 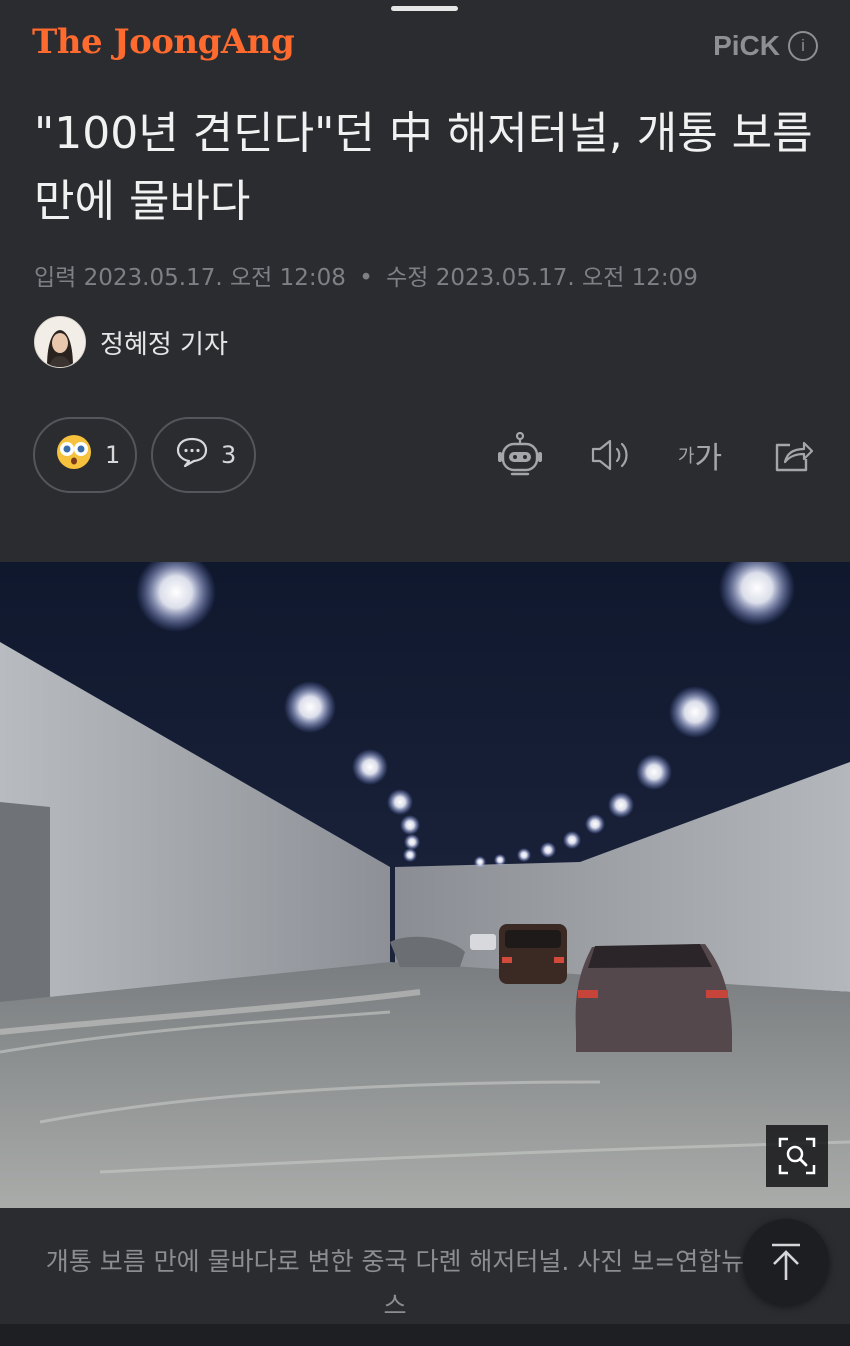 I want to click on input-label: 입력, so click(x=55, y=278).